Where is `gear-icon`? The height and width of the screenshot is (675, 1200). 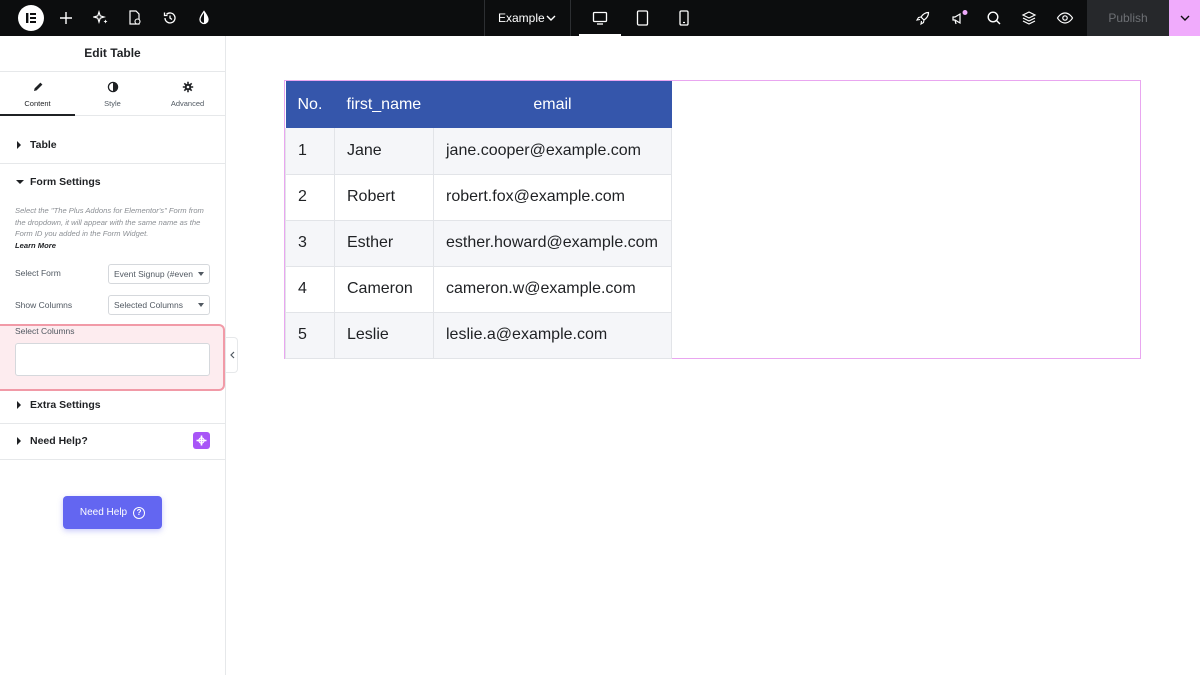 gear-icon is located at coordinates (187, 88).